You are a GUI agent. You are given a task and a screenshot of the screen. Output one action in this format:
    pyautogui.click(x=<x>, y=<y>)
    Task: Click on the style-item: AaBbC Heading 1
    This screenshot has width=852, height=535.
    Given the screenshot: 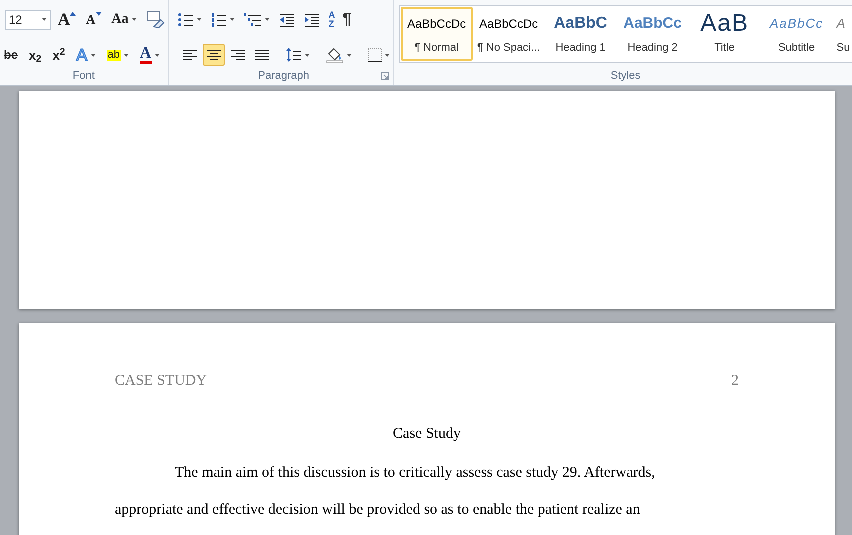 What is the action you would take?
    pyautogui.click(x=580, y=34)
    